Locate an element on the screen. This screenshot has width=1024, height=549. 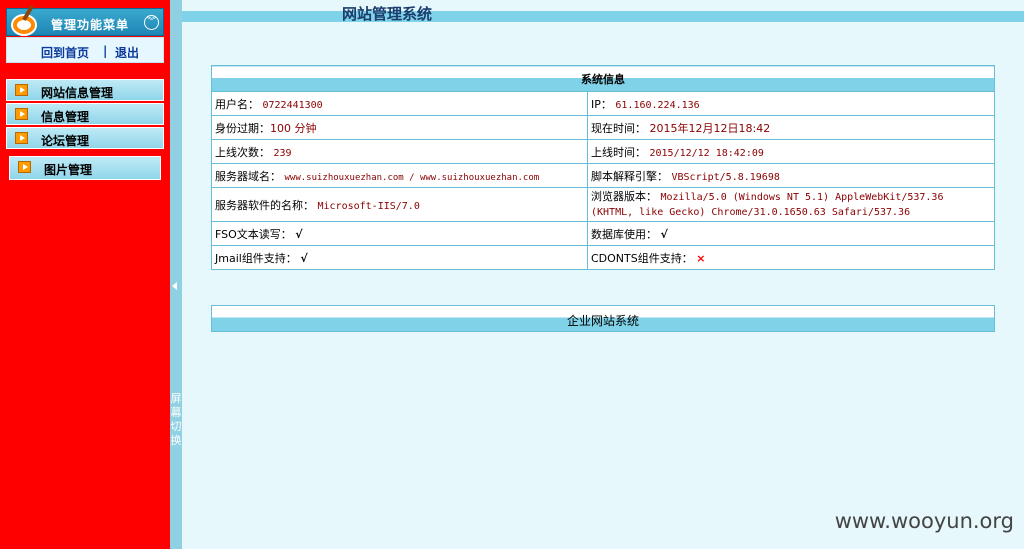
table-row: 上线次数： 239 上线时间： 2015/12/12 18:42:09 is located at coordinates (603, 151).